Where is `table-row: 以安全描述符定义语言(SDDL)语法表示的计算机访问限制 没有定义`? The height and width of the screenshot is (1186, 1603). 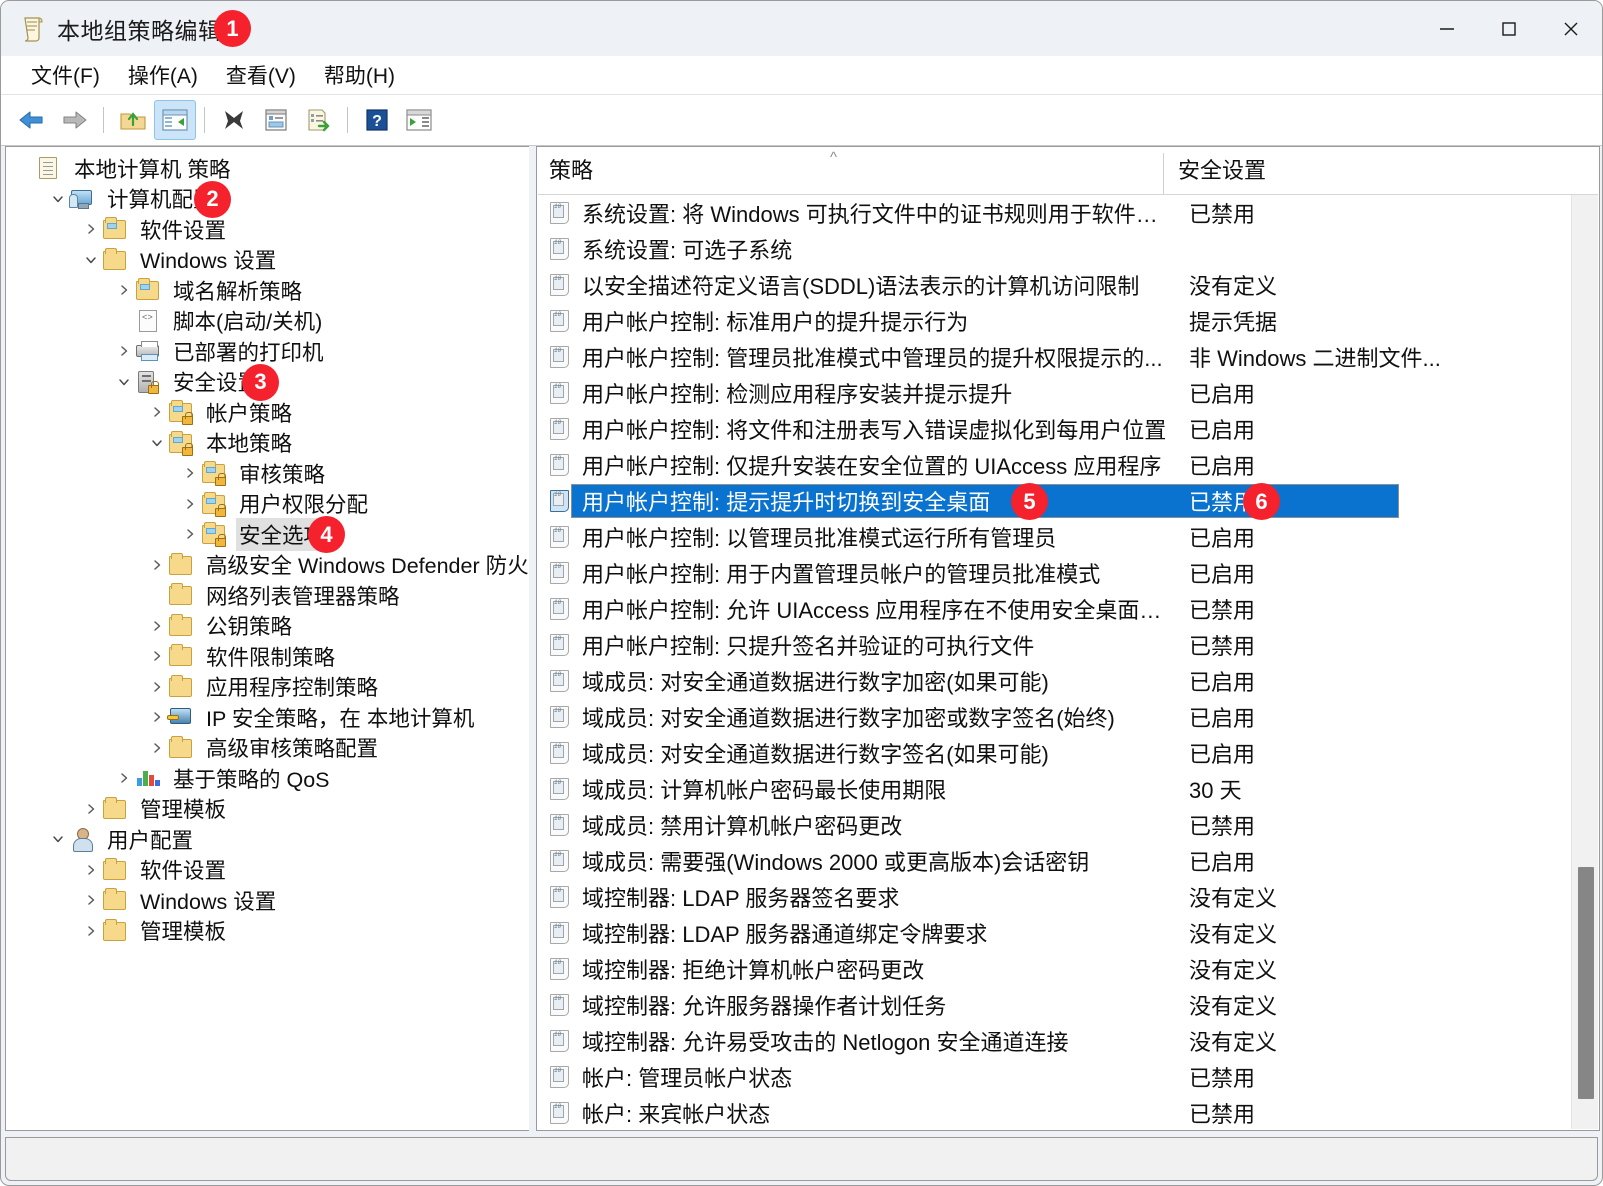
table-row: 以安全描述符定义语言(SDDL)语法表示的计算机访问限制 没有定义 is located at coordinates (1068, 285).